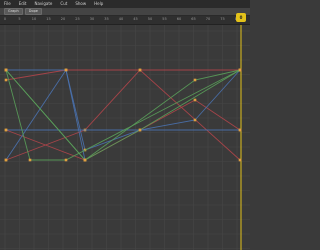  What do you see at coordinates (150, 19) in the screenshot?
I see `ruler-tick-label: 50` at bounding box center [150, 19].